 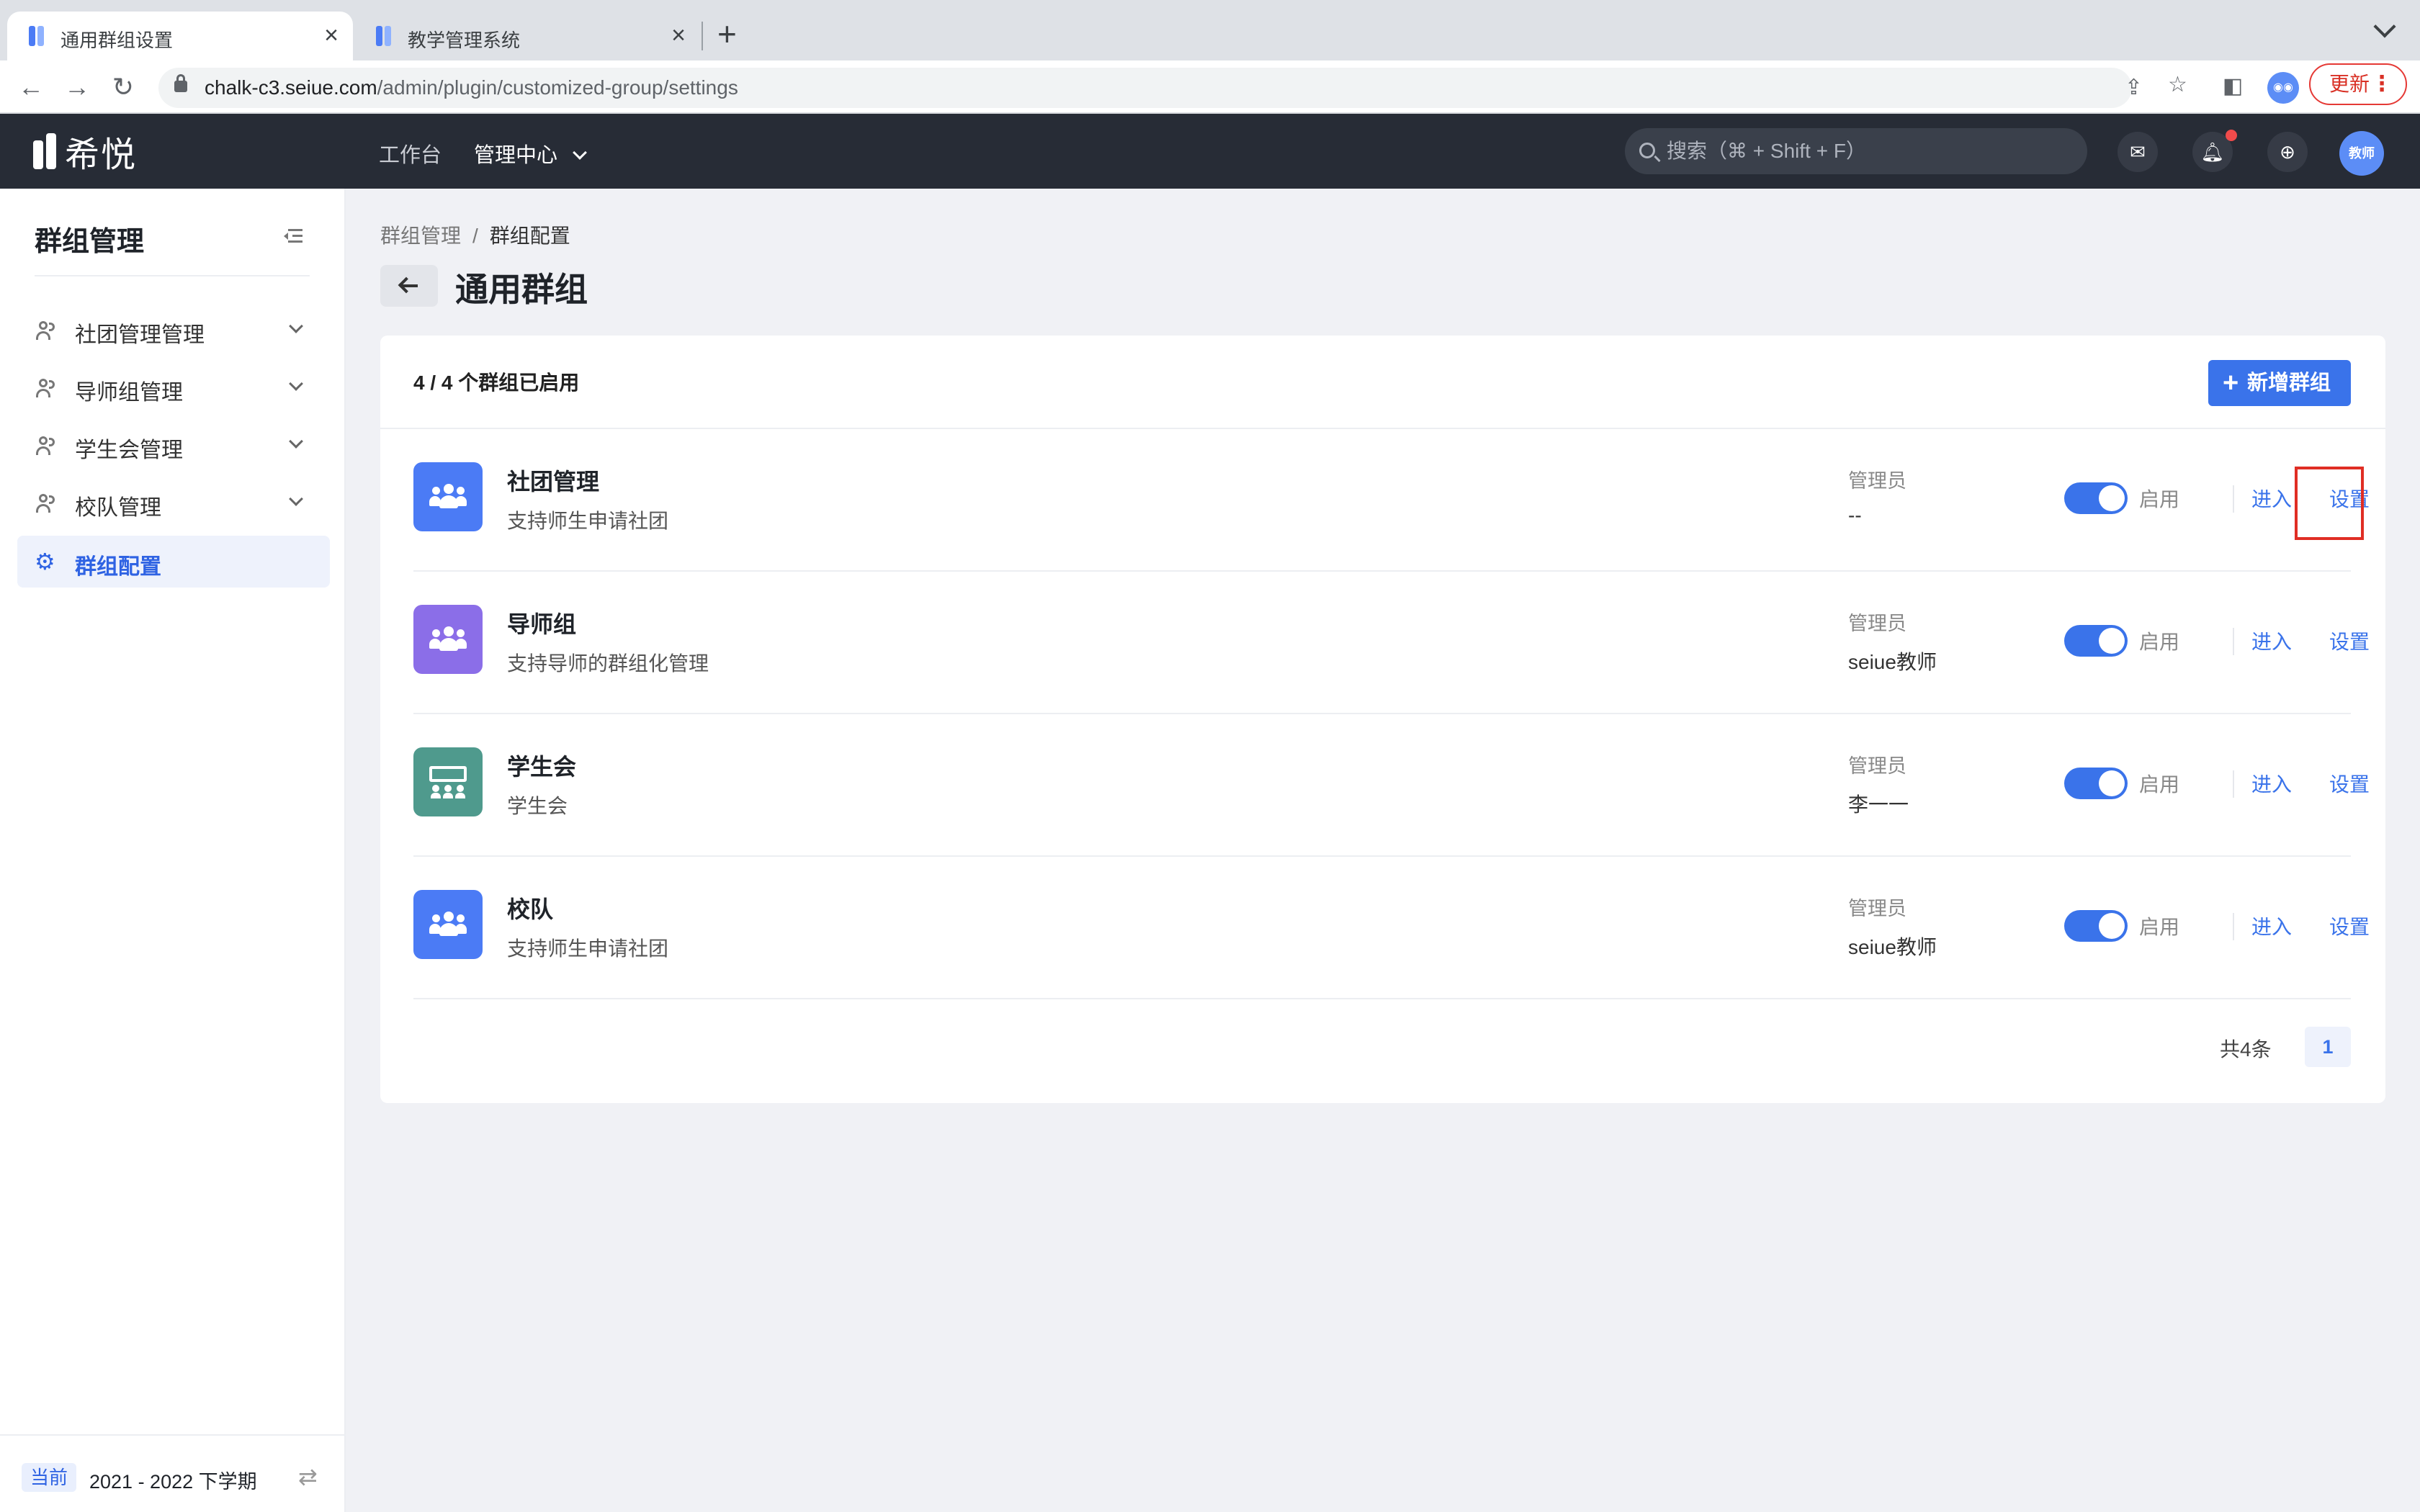 I want to click on browser-tabstrip: 通用群组设置 × 教学管理系统 × +, so click(x=1210, y=30).